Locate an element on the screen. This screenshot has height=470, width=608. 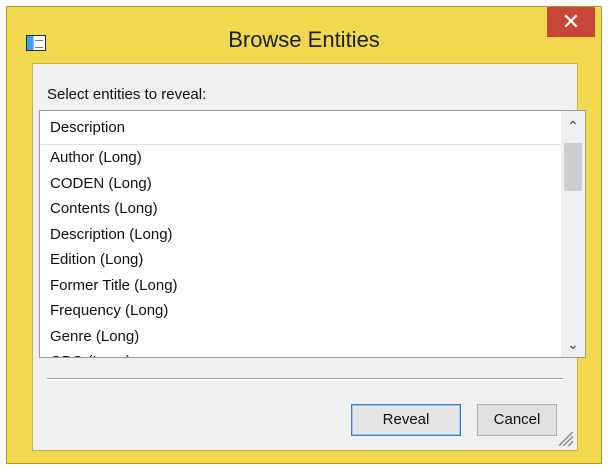
vertical-scrollbar: ⌃ ⌄ is located at coordinates (573, 234).